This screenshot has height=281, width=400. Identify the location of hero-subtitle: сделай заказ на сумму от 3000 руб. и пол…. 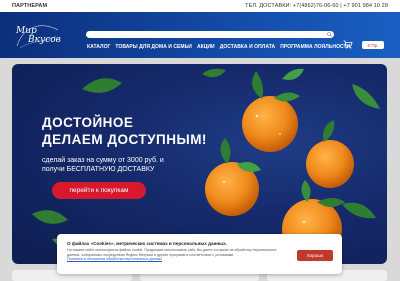
(103, 165).